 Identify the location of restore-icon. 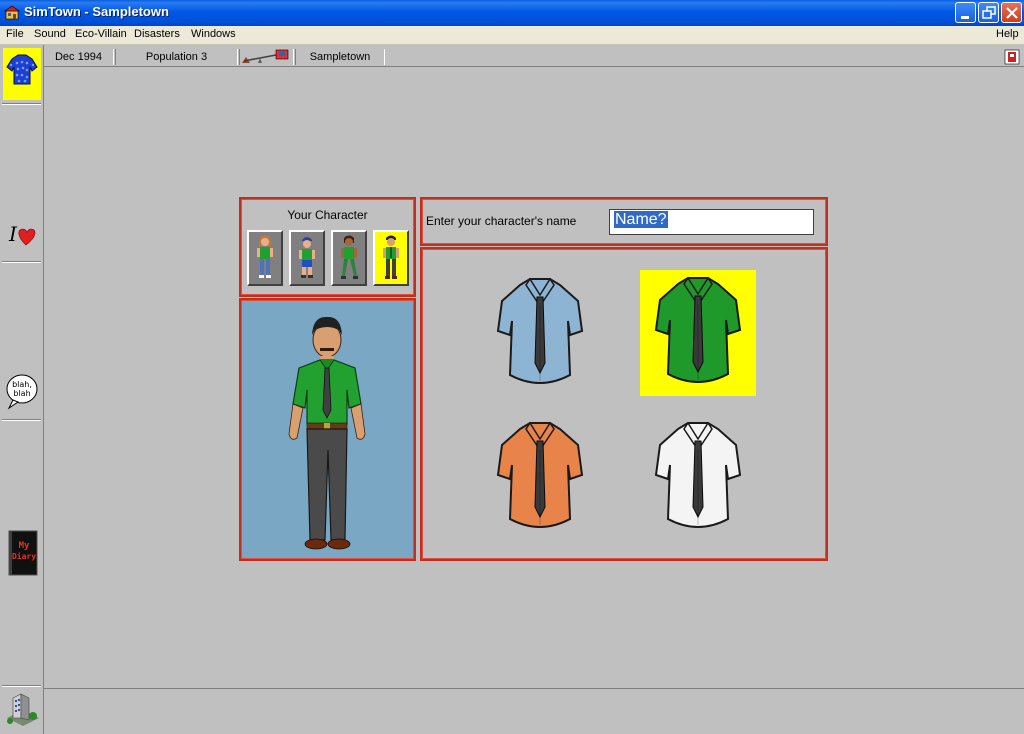
(989, 12).